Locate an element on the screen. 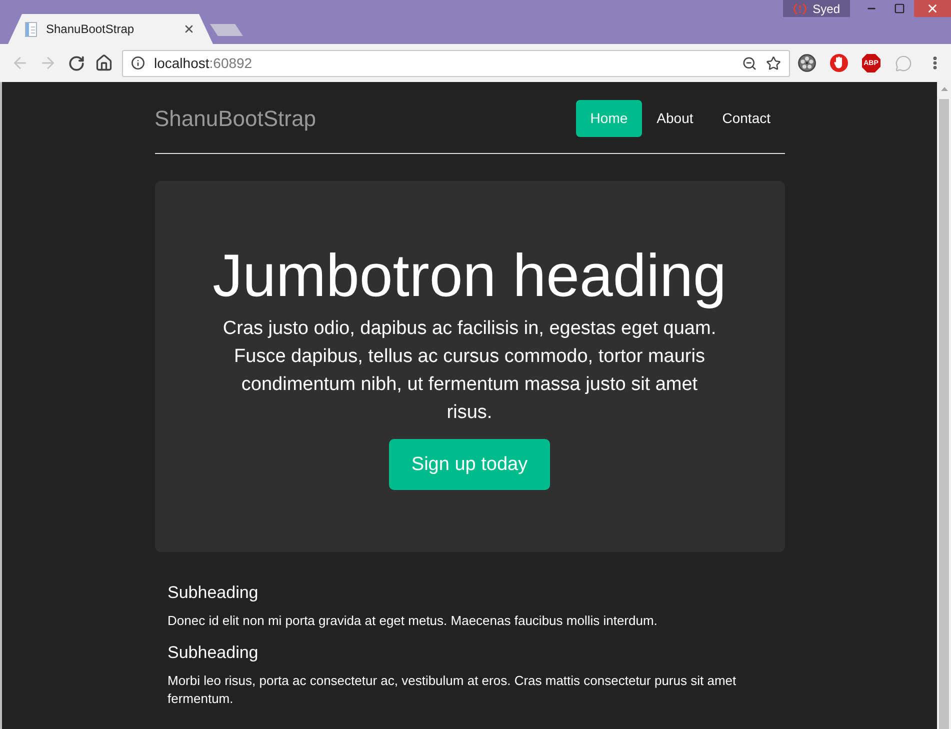 Image resolution: width=951 pixels, height=729 pixels. nav-link: Contact is located at coordinates (746, 118).